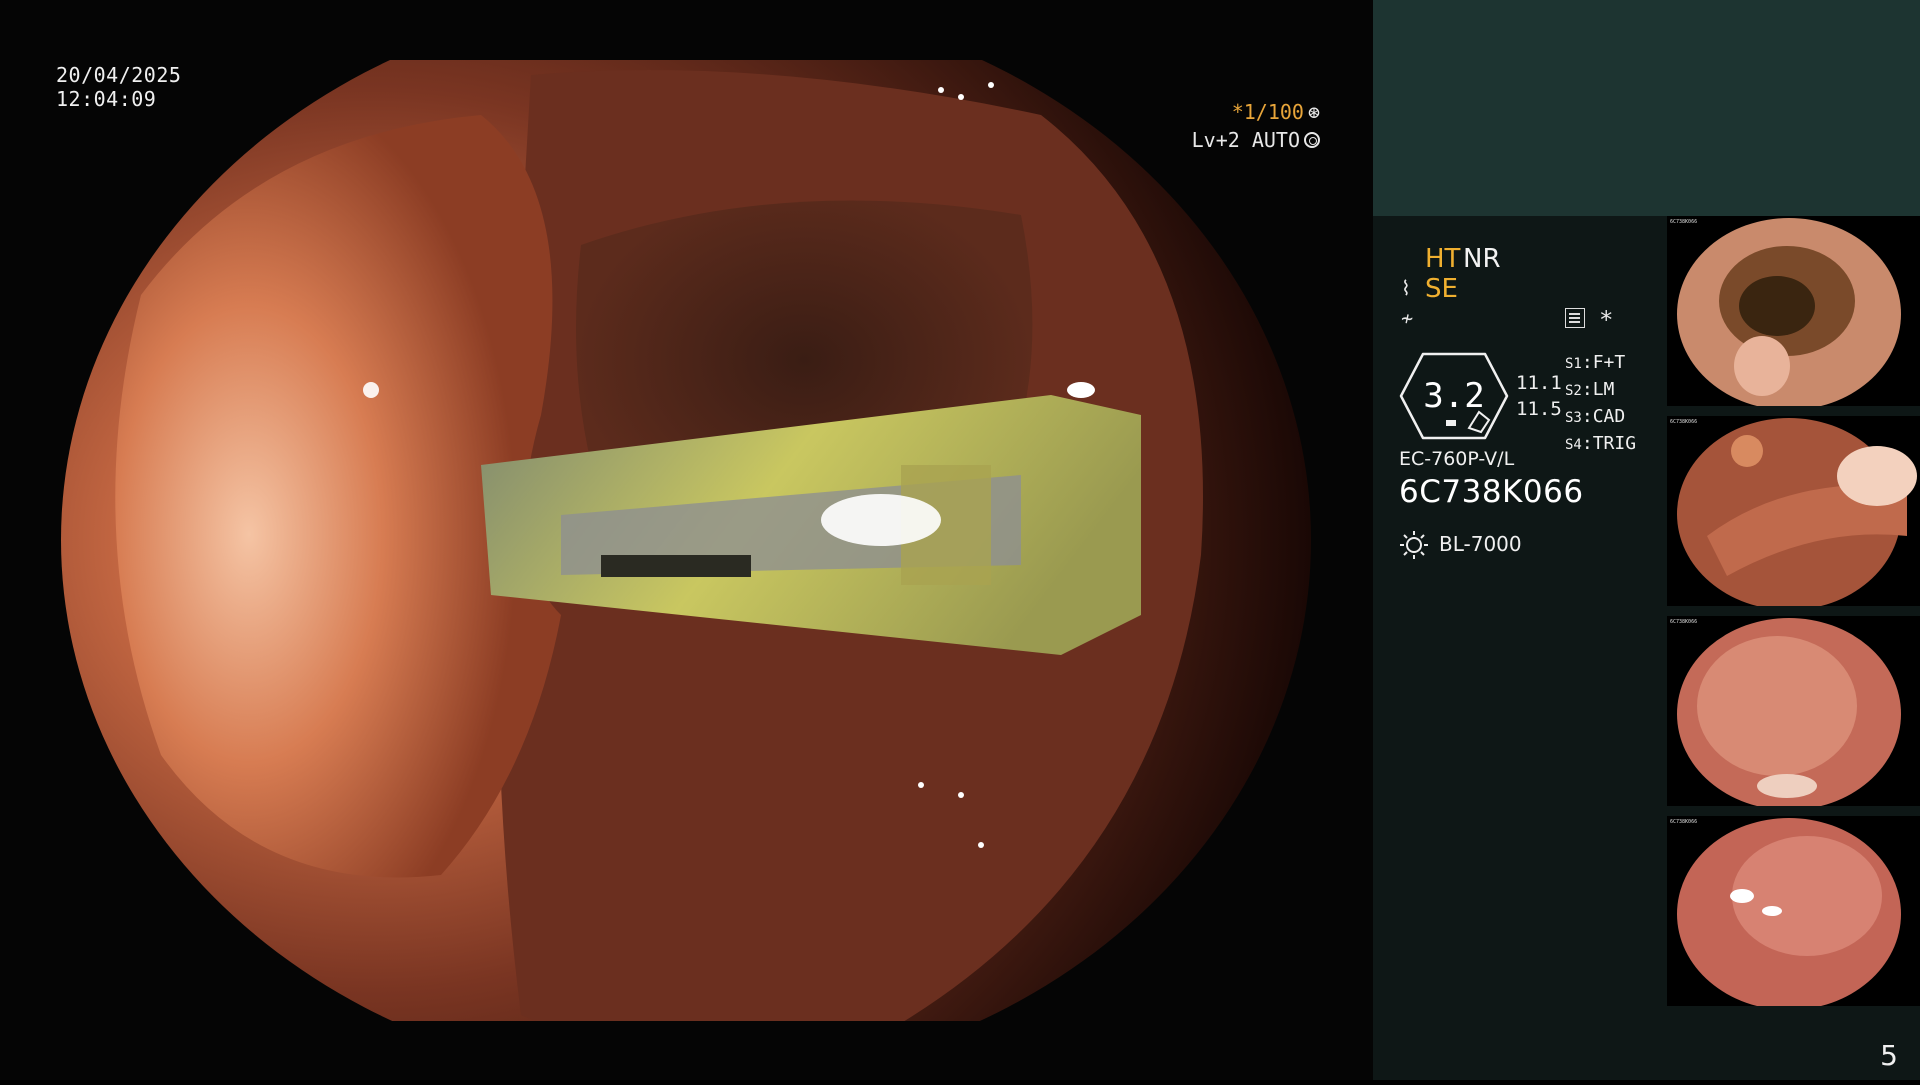 This screenshot has height=1085, width=1920. Describe the element at coordinates (1407, 318) in the screenshot. I see `function-icon: ≁` at that location.